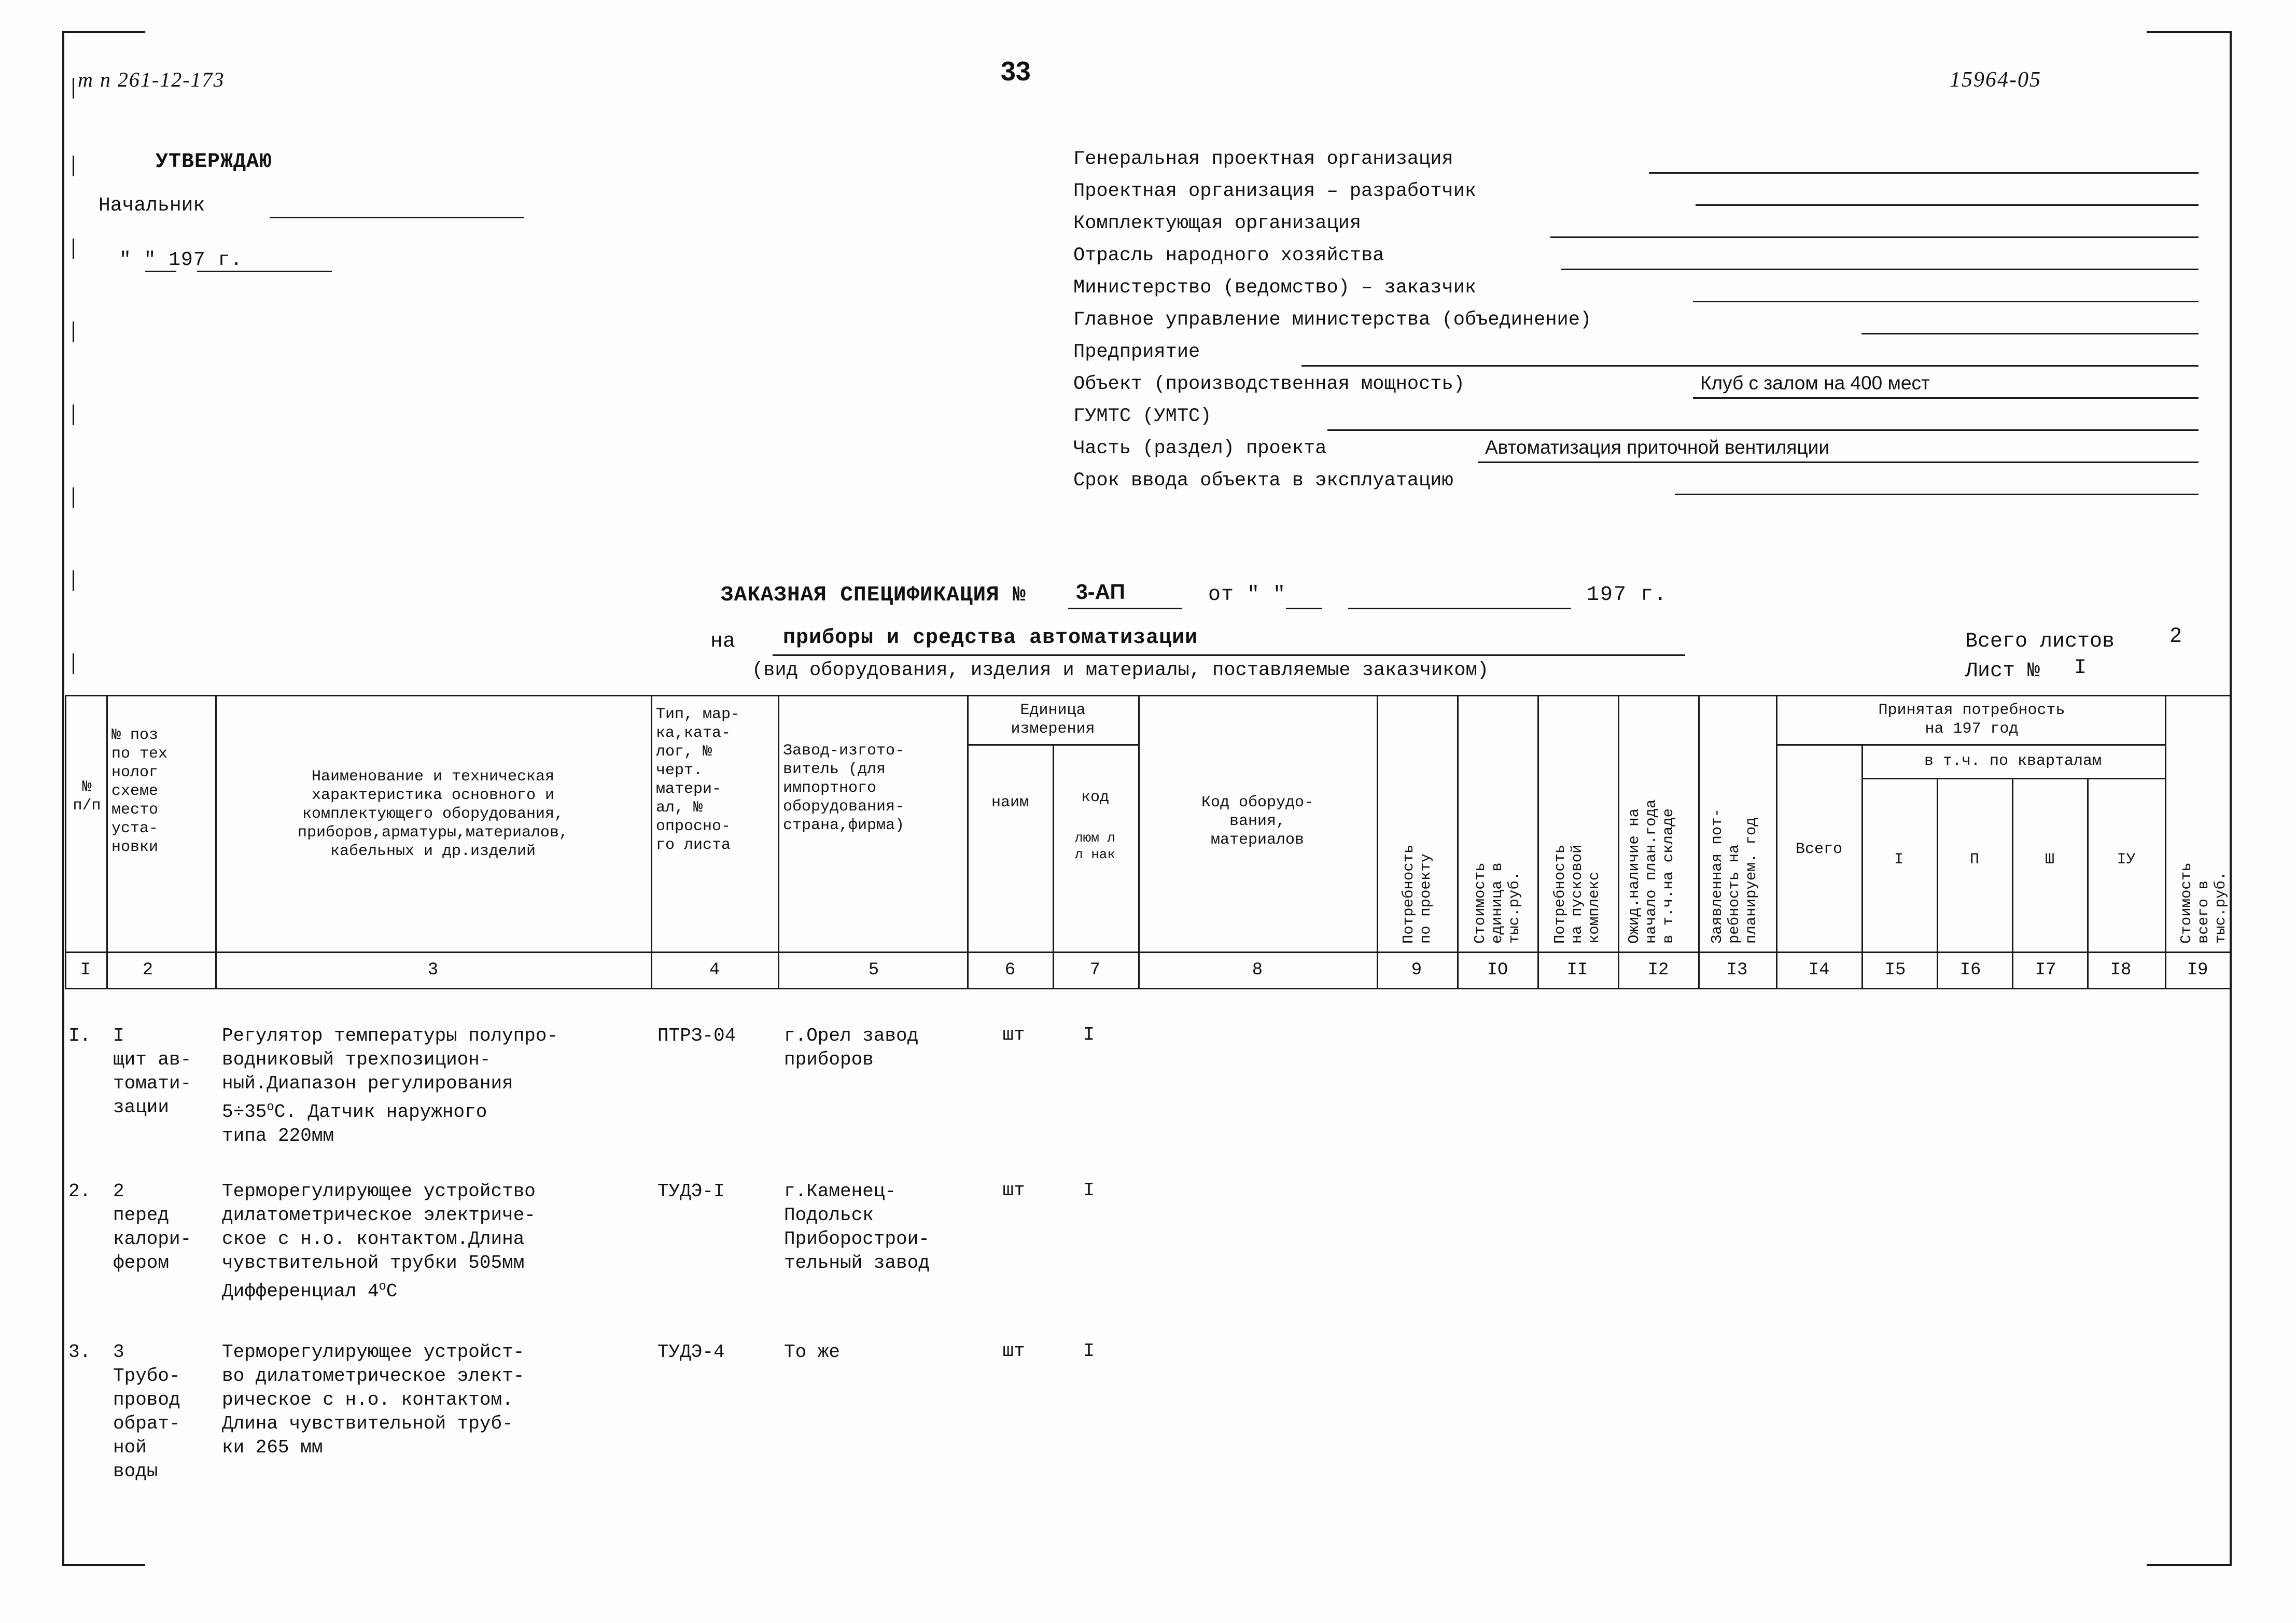 Image resolution: width=2296 pixels, height=1623 pixels. What do you see at coordinates (1275, 191) in the screenshot?
I see `org-field-label: Проектная организация – разработчик` at bounding box center [1275, 191].